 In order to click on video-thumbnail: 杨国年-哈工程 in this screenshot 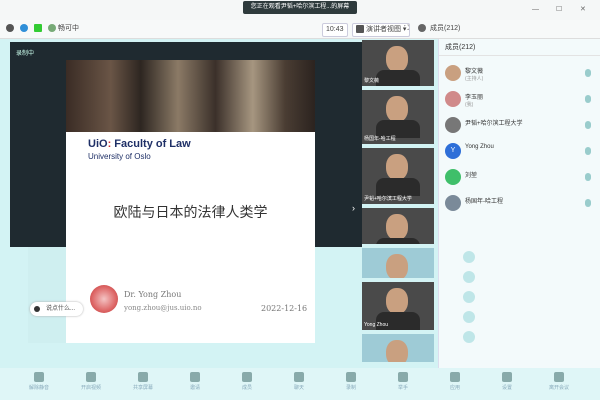, I will do `click(398, 117)`.